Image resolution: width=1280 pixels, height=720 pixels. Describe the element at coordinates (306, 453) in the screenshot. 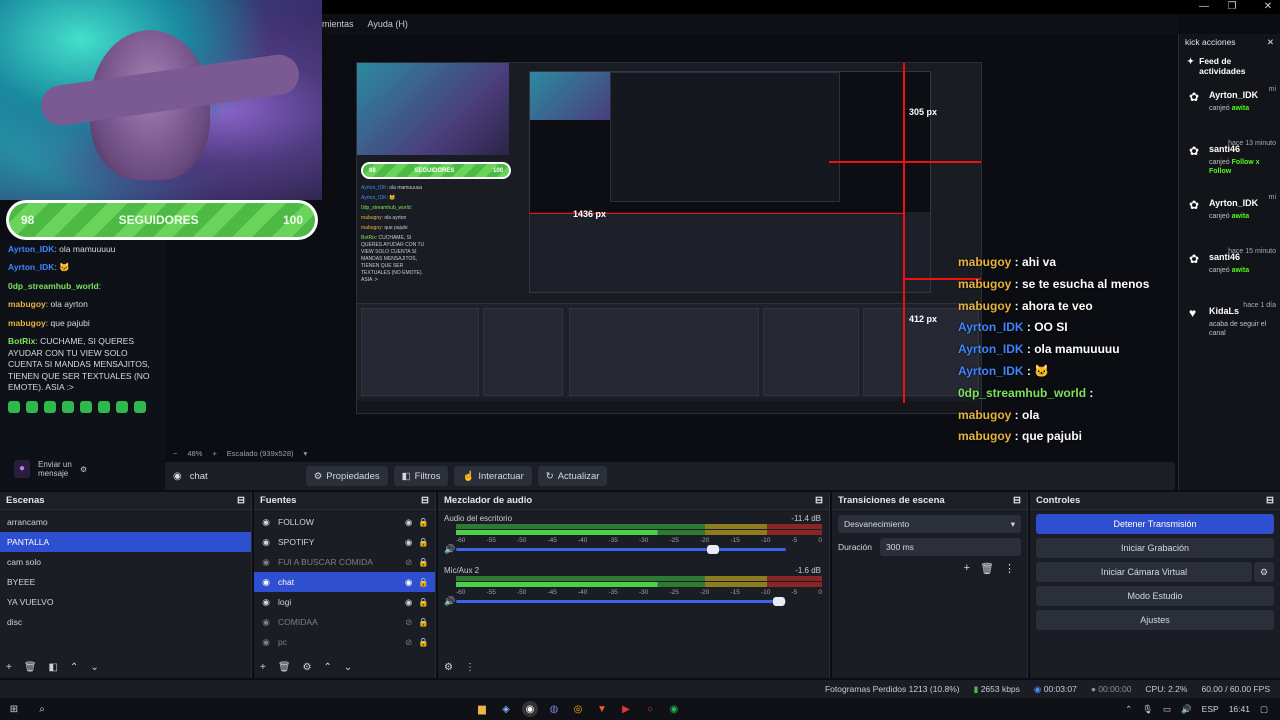

I see `chevron-down-icon: ▾` at that location.